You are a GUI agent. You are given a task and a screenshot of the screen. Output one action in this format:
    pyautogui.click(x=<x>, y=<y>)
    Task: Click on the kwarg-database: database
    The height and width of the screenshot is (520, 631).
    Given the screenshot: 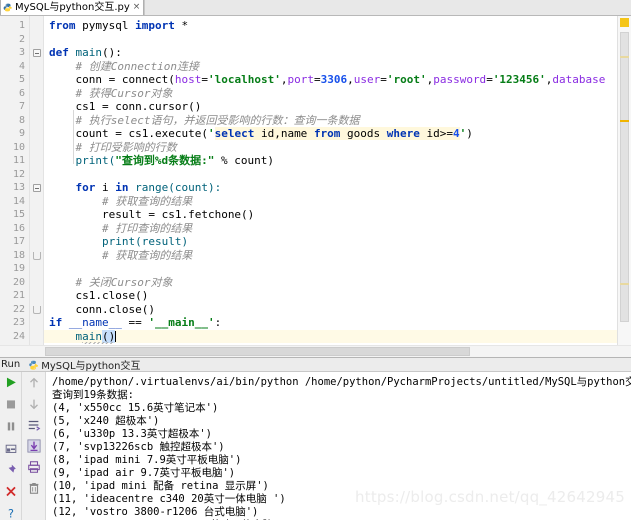 What is the action you would take?
    pyautogui.click(x=579, y=79)
    